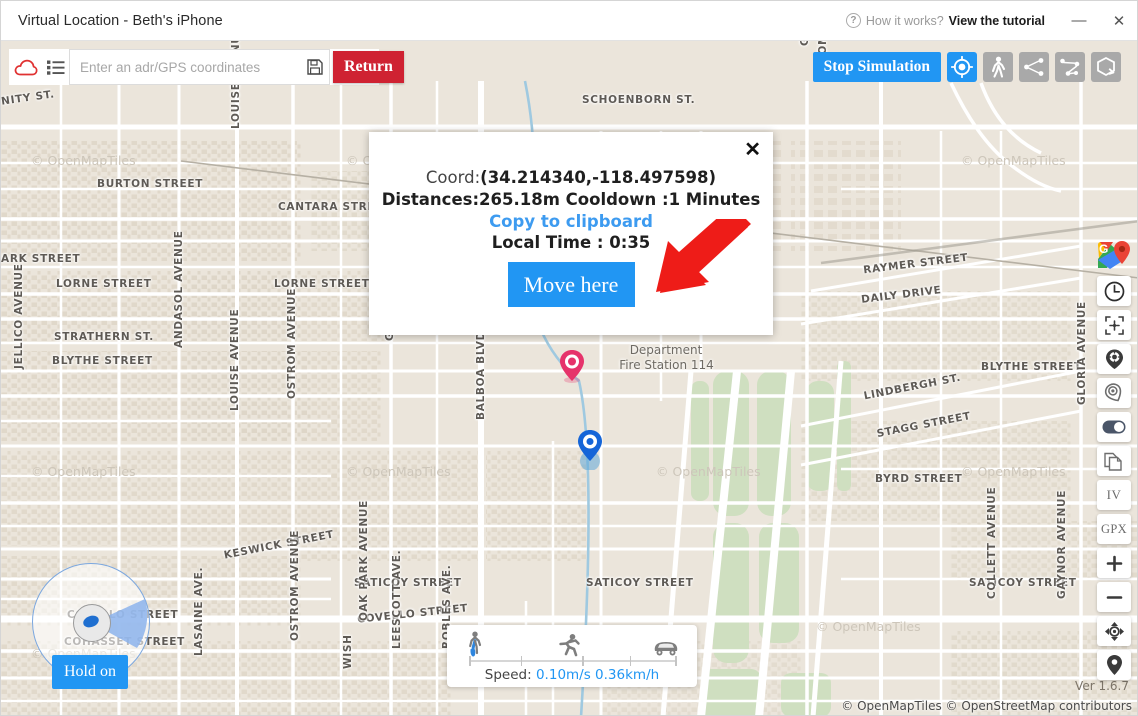 This screenshot has height=716, width=1138. I want to click on help-area: ? How it works? View the tutorial, so click(945, 20).